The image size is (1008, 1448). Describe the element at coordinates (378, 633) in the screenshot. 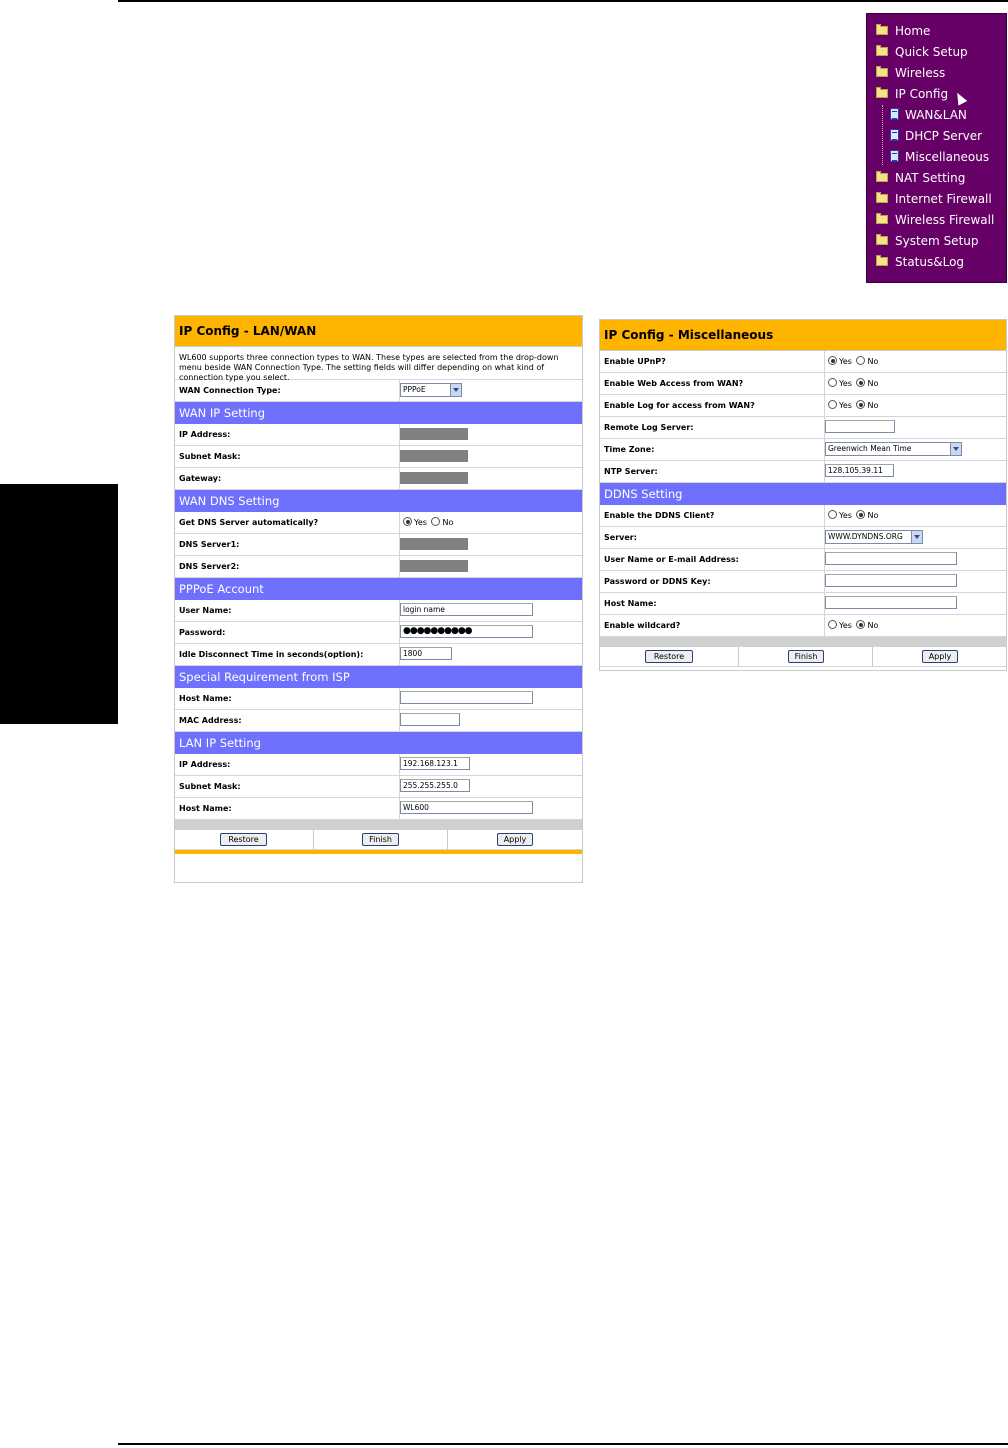

I see `pppoe-password-row: Password: ●●●●●●●●●●` at that location.